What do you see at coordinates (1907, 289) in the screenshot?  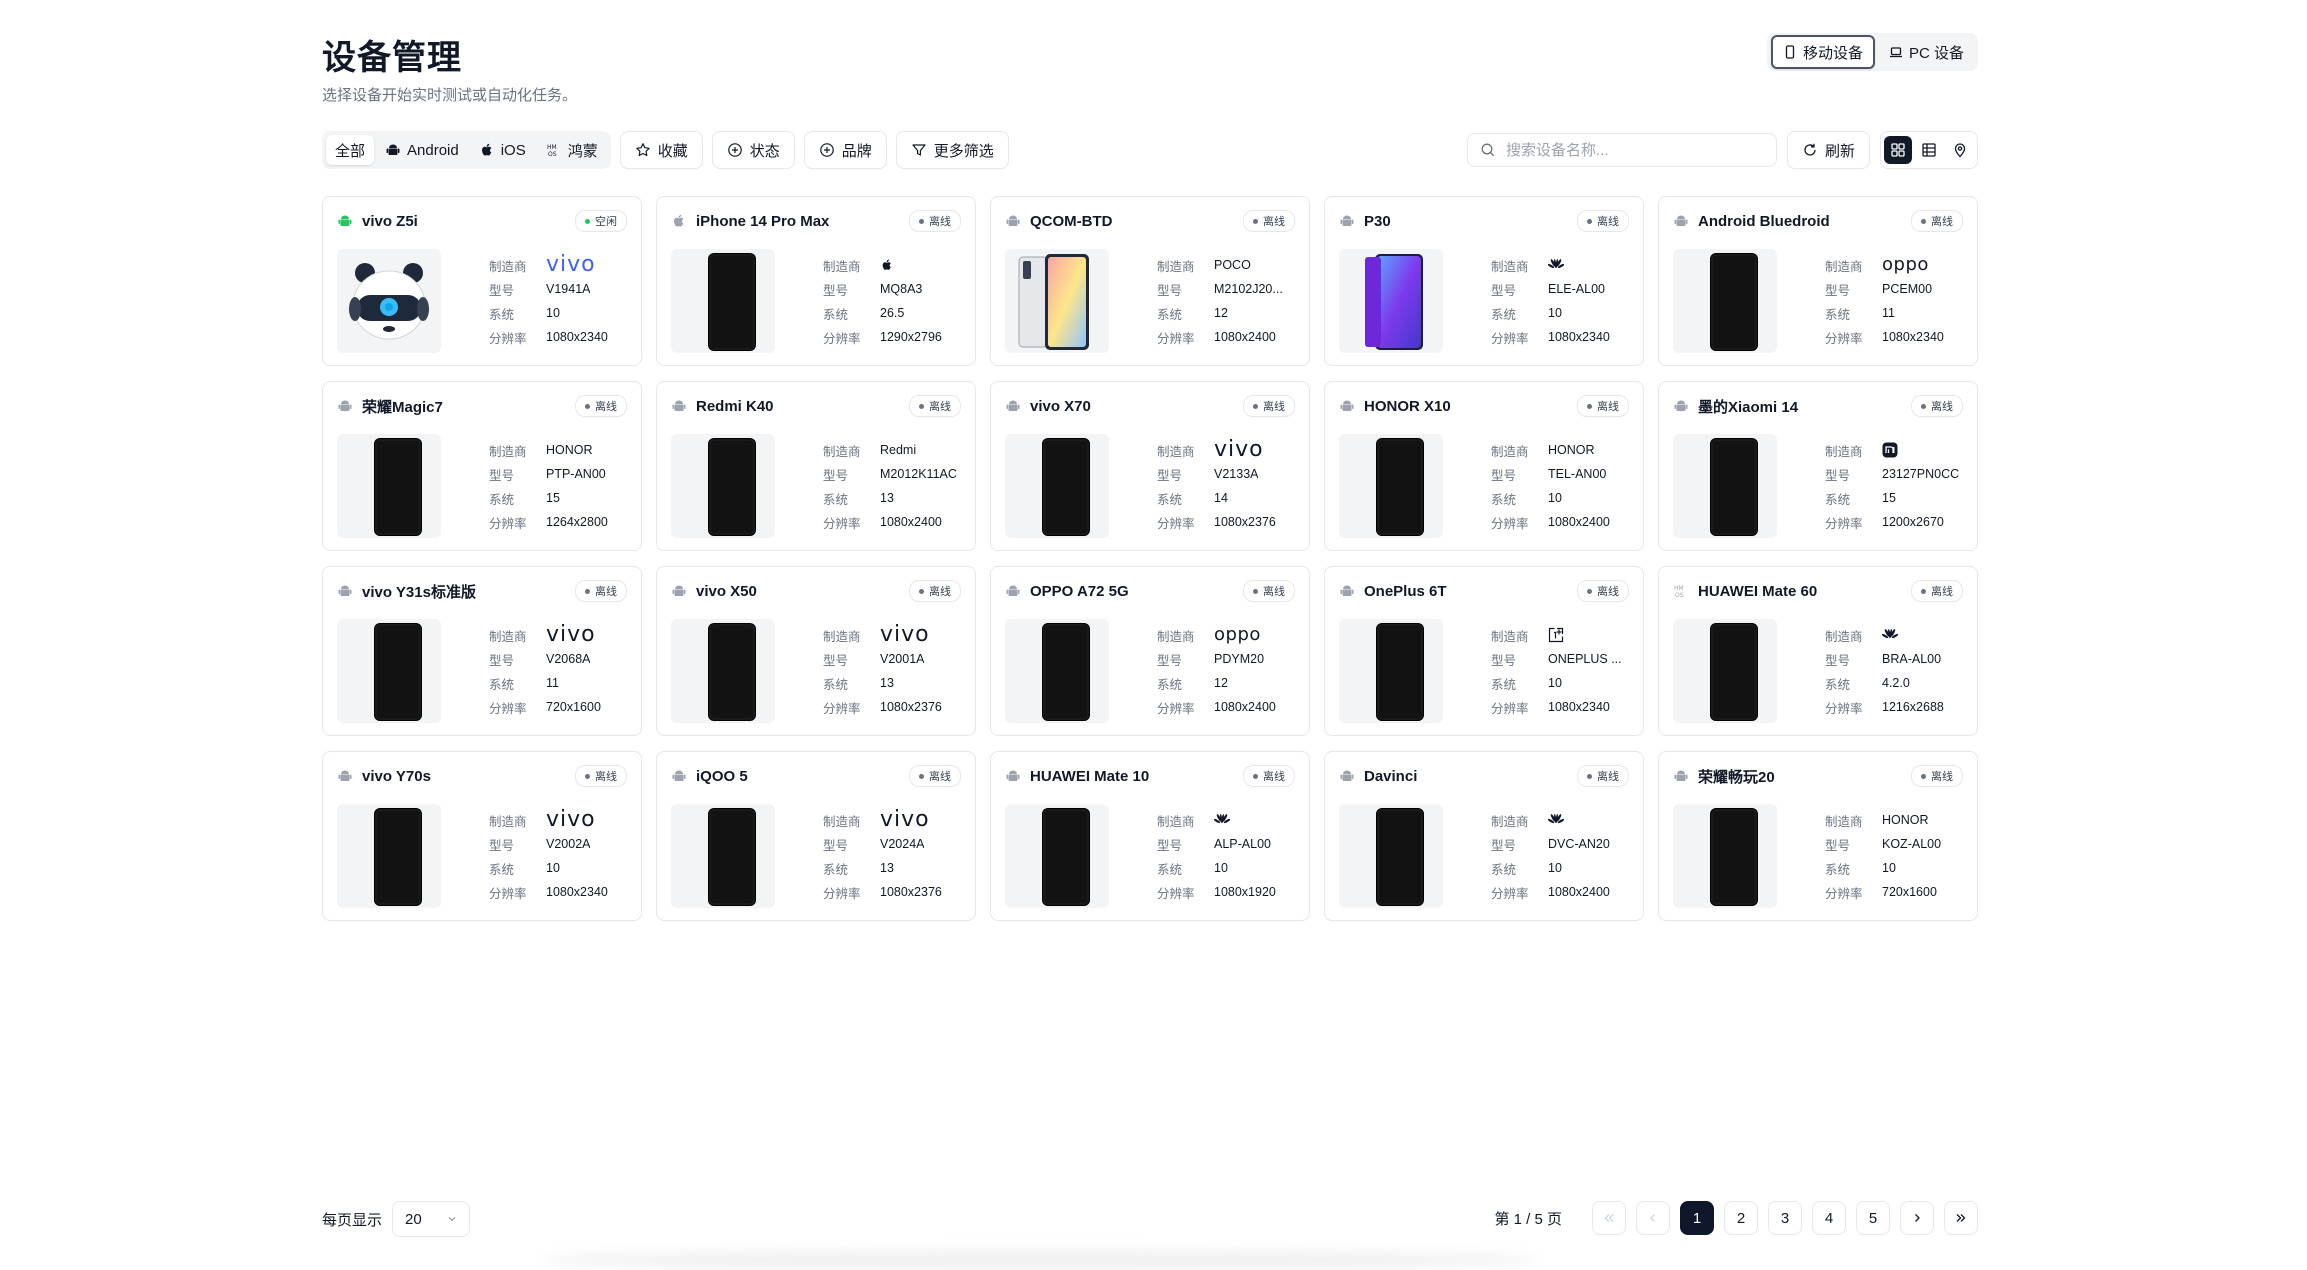 I see `model-value: PCEM00` at bounding box center [1907, 289].